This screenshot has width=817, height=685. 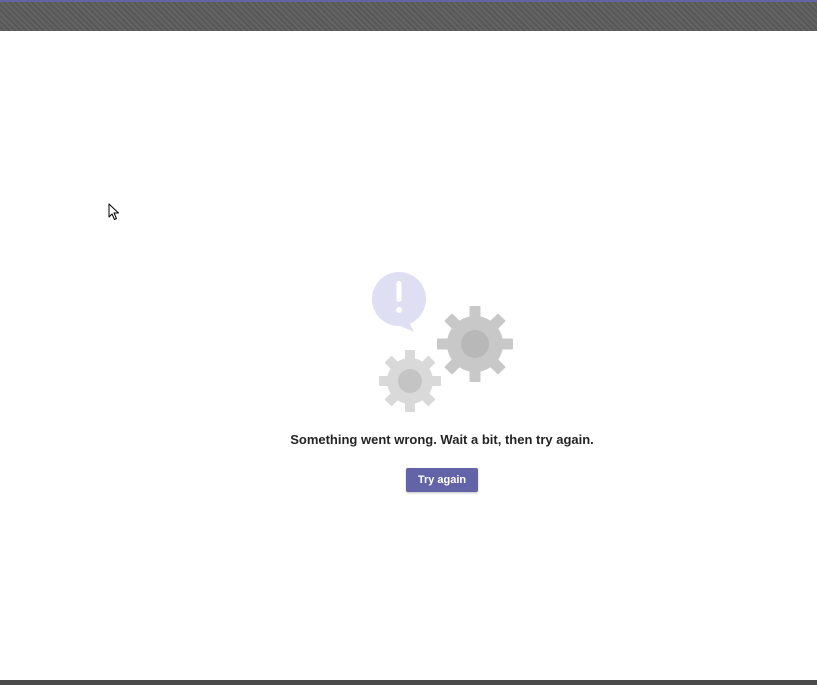 What do you see at coordinates (114, 212) in the screenshot?
I see `mouse-pointer-icon` at bounding box center [114, 212].